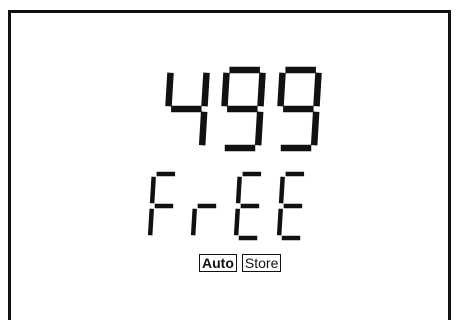  Describe the element at coordinates (218, 263) in the screenshot. I see `auto-indicator: Auto` at that location.